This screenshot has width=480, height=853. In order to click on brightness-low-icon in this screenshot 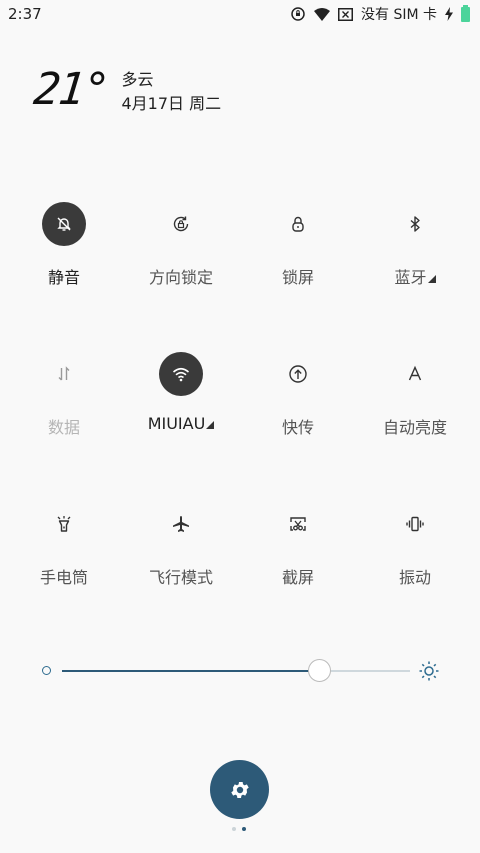, I will do `click(46, 670)`.